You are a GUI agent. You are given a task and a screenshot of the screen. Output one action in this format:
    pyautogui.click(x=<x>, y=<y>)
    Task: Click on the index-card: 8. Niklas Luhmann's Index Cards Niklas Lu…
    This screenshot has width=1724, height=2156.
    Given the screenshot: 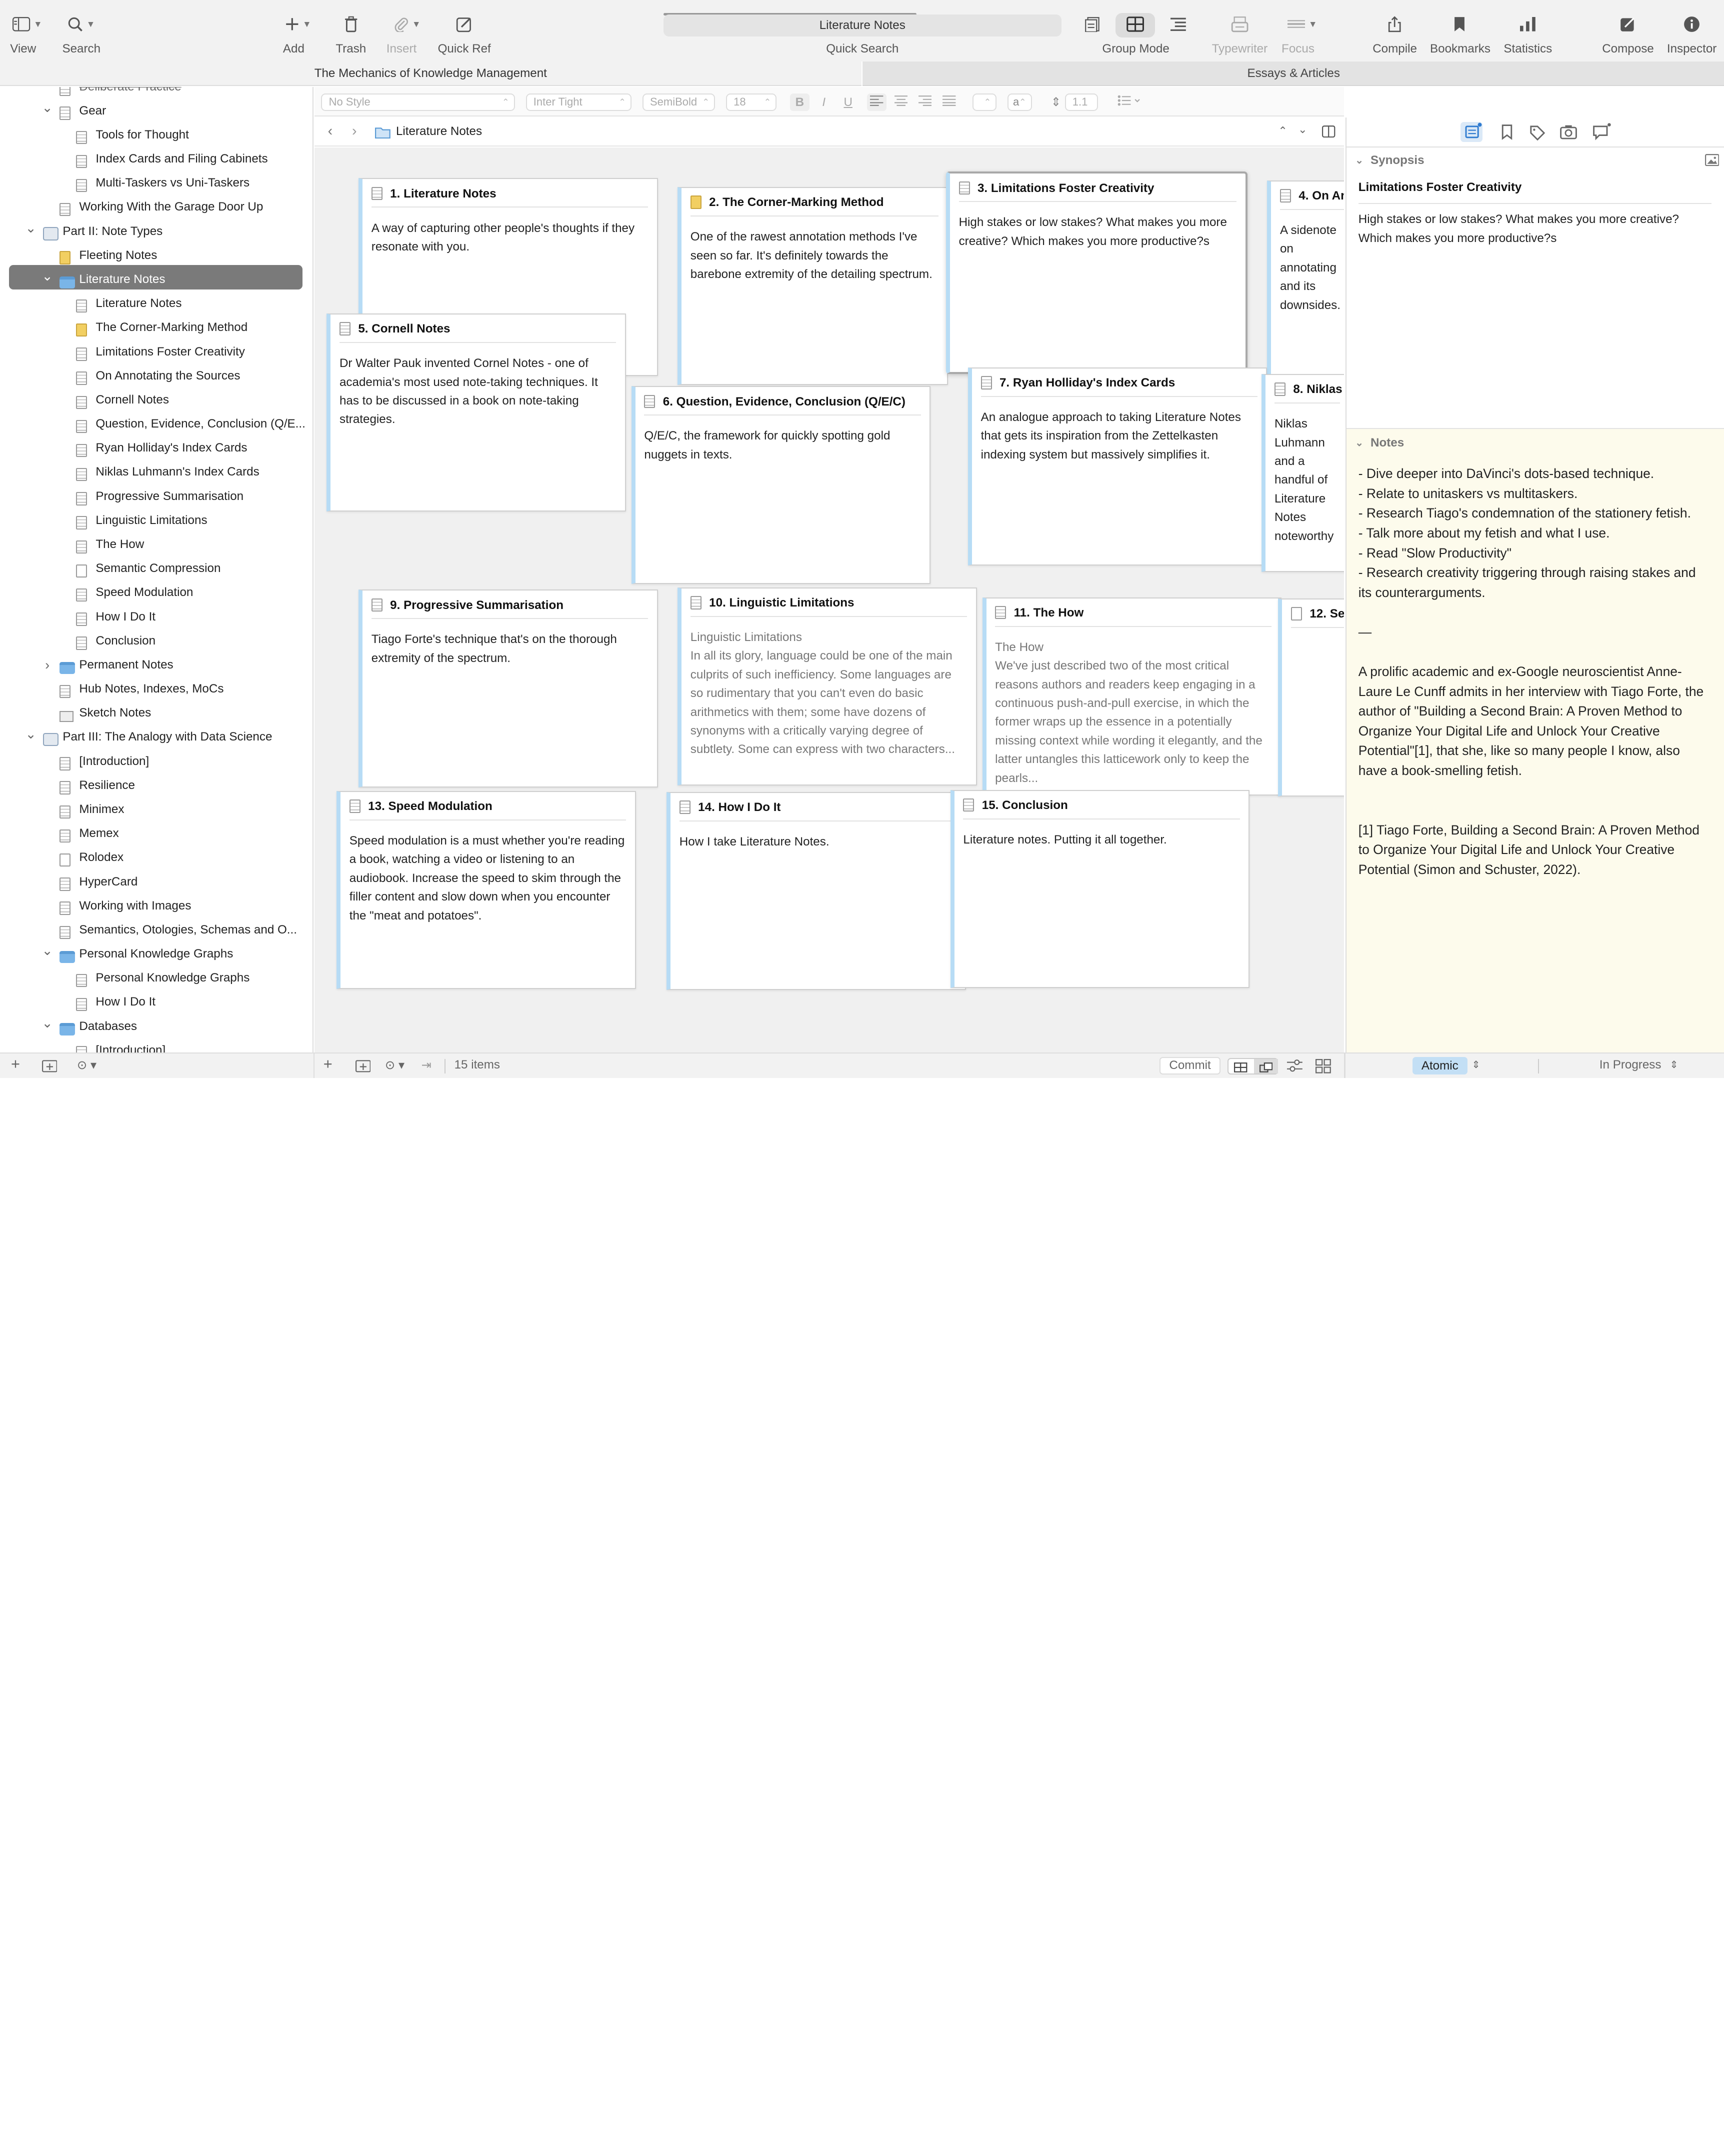 What is the action you would take?
    pyautogui.click(x=1303, y=473)
    